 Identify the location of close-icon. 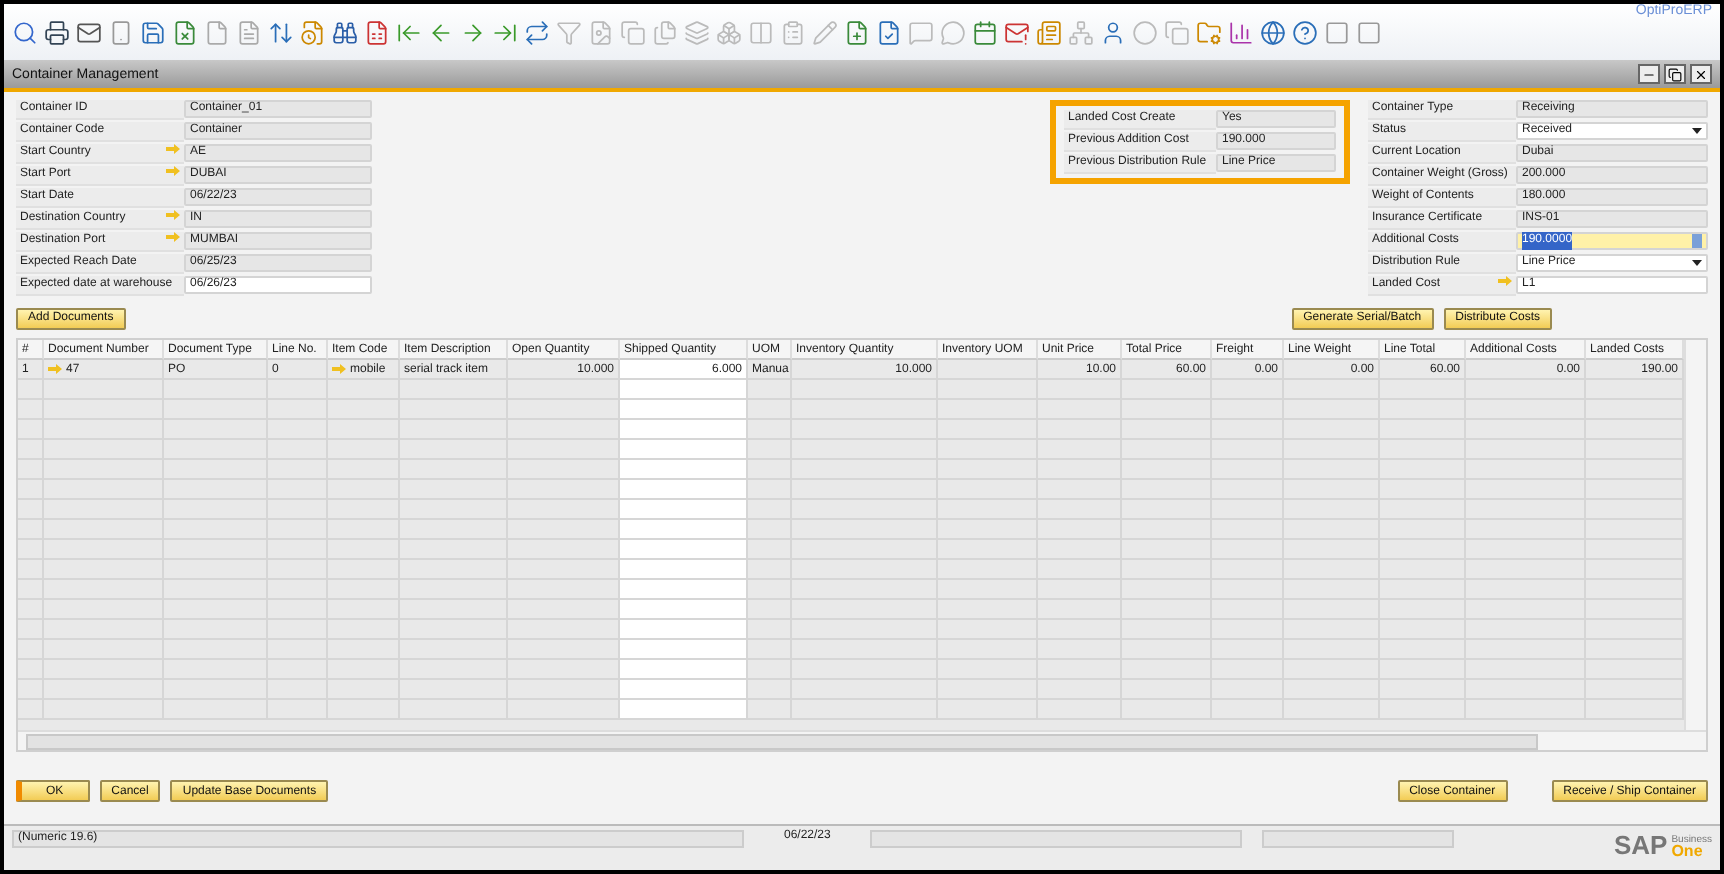
(1701, 74).